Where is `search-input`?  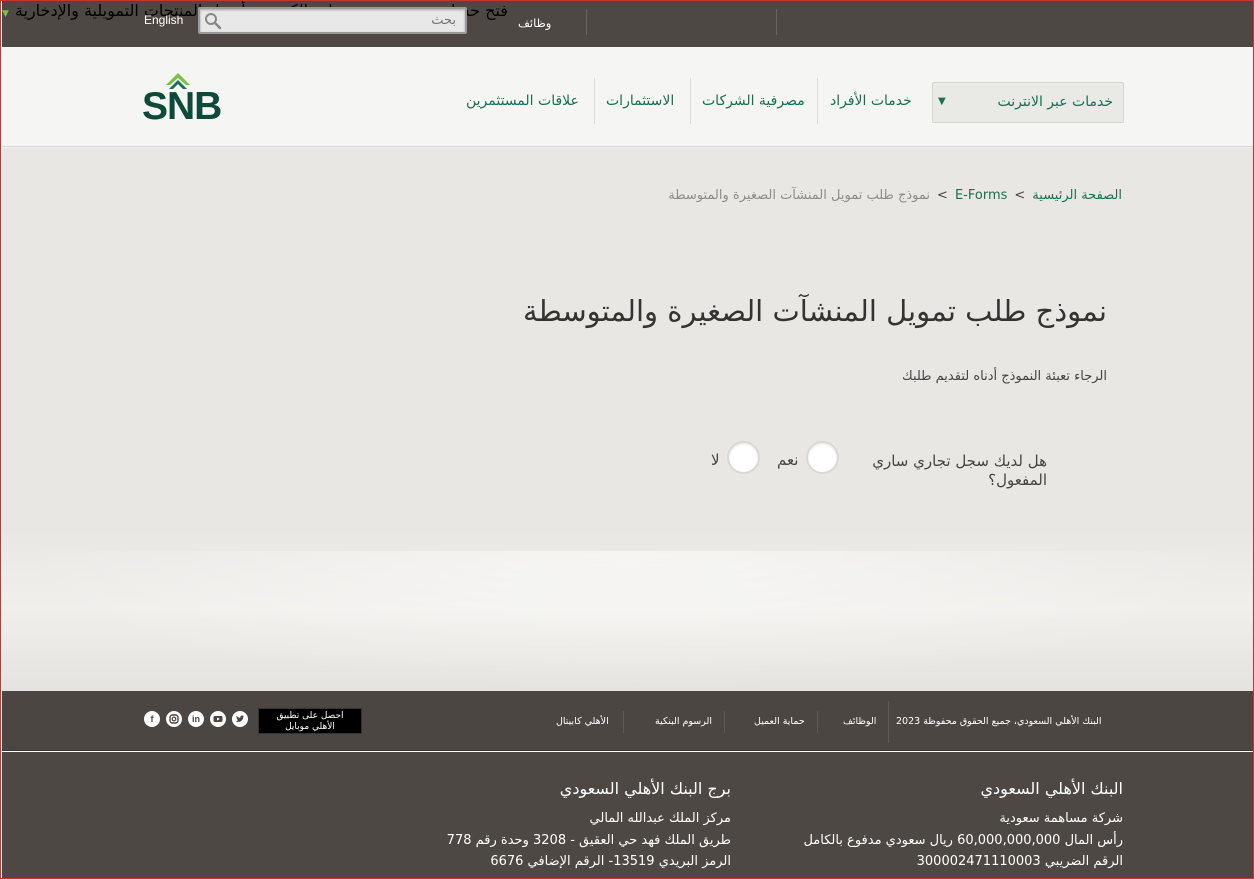 search-input is located at coordinates (342, 20).